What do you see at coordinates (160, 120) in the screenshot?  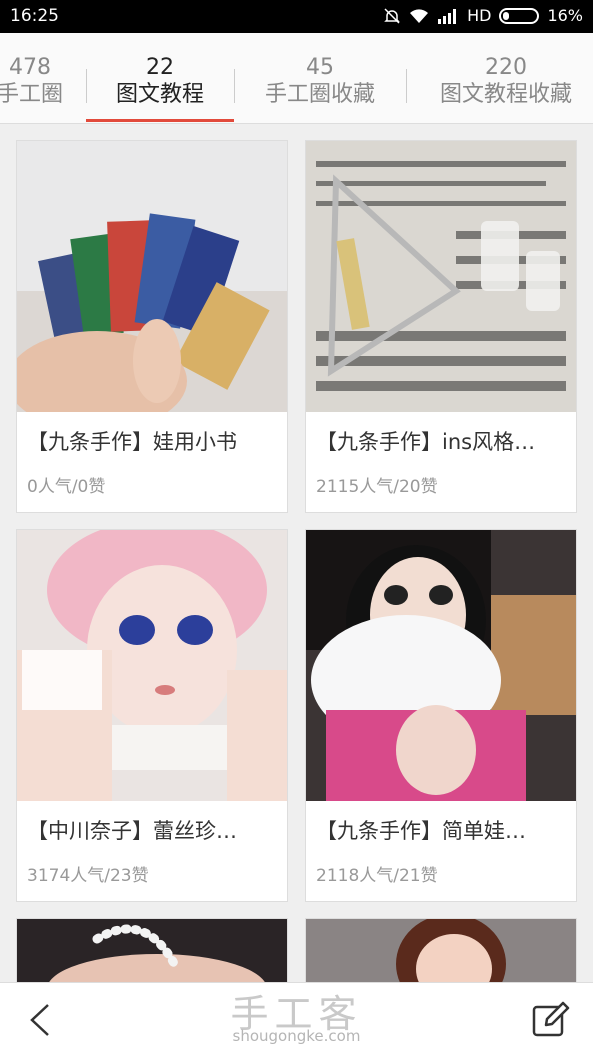 I see `active-tab-indicator` at bounding box center [160, 120].